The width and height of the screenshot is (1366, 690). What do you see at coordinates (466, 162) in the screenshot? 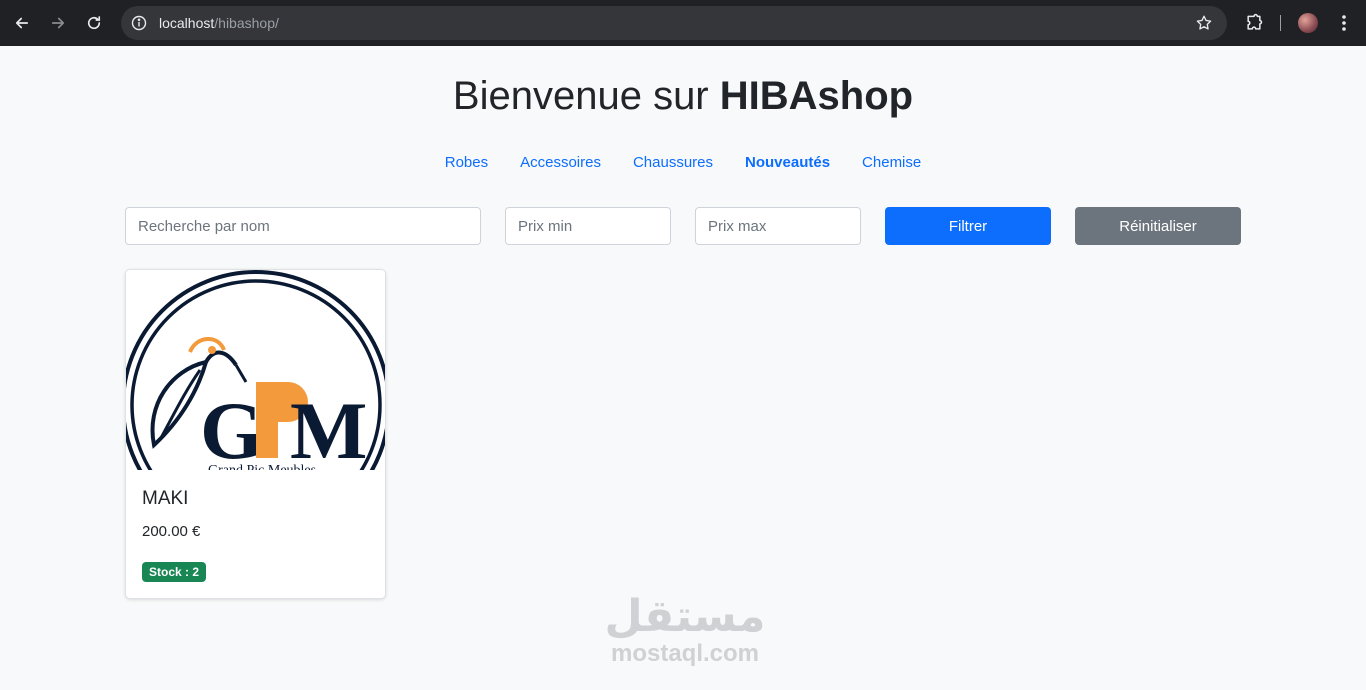
I see `category-link-robes: Robes` at bounding box center [466, 162].